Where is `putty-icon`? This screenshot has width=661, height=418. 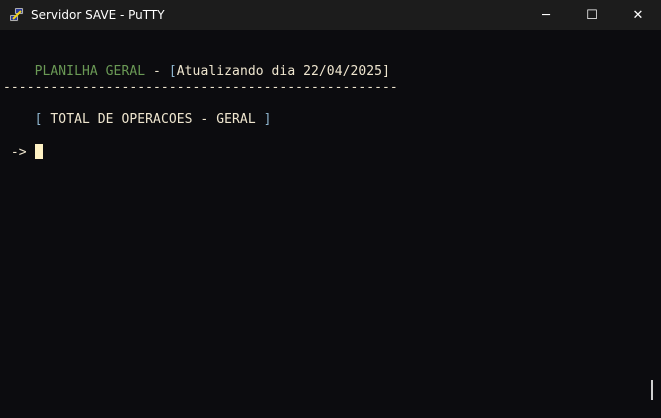 putty-icon is located at coordinates (17, 15).